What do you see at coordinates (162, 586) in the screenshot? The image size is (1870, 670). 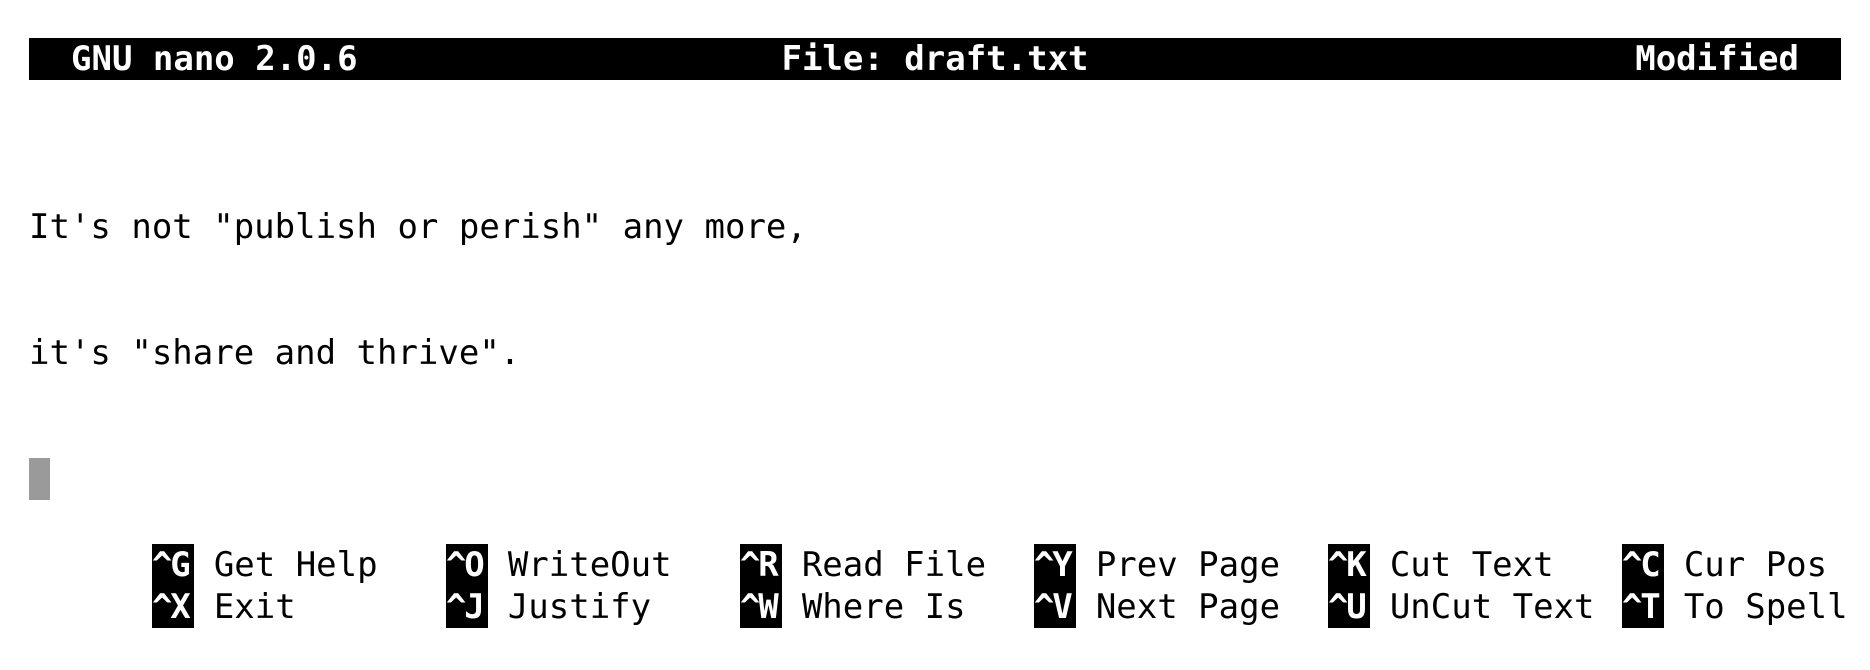 I see `shortcut-exit: ^X Exit` at bounding box center [162, 586].